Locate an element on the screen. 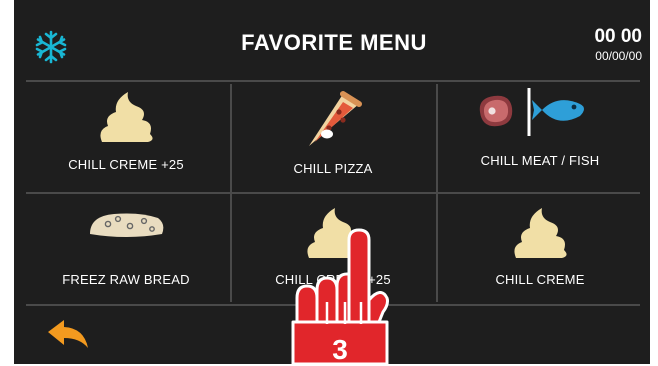  clock-date: 00/00/00 is located at coordinates (618, 56).